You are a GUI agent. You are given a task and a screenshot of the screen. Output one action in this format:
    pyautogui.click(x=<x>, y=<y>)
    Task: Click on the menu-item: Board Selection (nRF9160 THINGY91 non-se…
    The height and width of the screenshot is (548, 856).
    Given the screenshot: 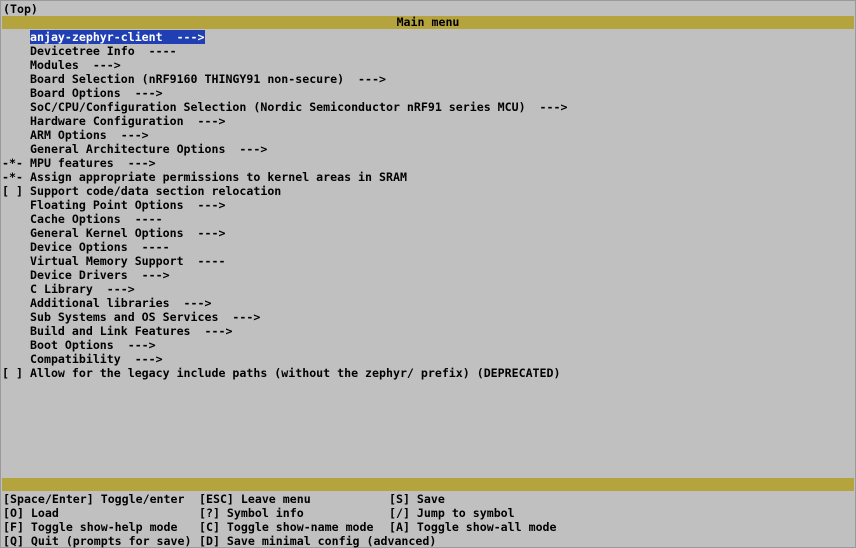 What is the action you would take?
    pyautogui.click(x=428, y=79)
    